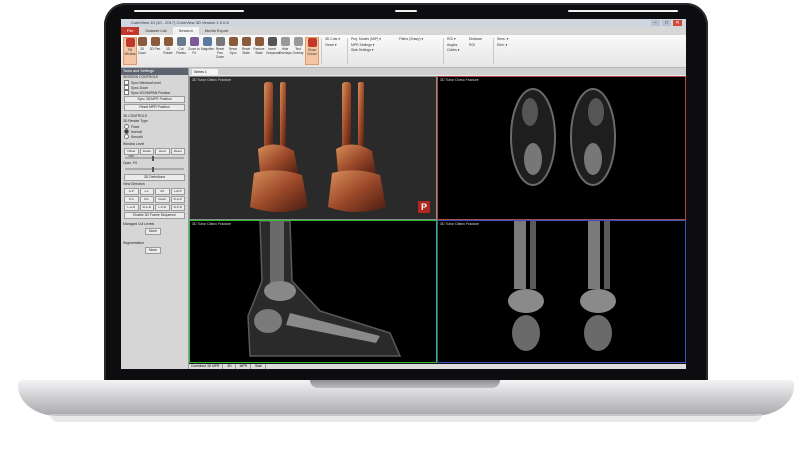  What do you see at coordinates (153, 250) in the screenshot?
I see `segmentation-select: None` at bounding box center [153, 250].